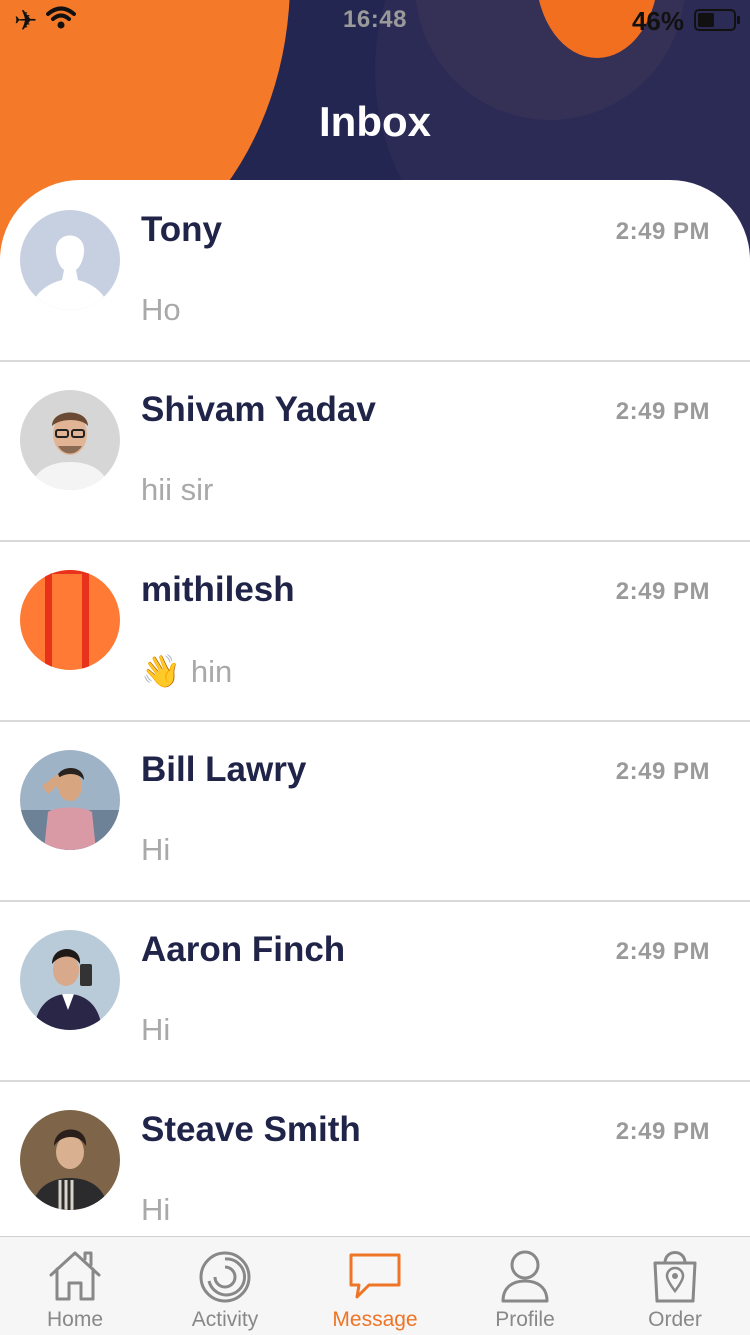 The image size is (750, 1335). What do you see at coordinates (525, 1319) in the screenshot?
I see `tab-label: Profile` at bounding box center [525, 1319].